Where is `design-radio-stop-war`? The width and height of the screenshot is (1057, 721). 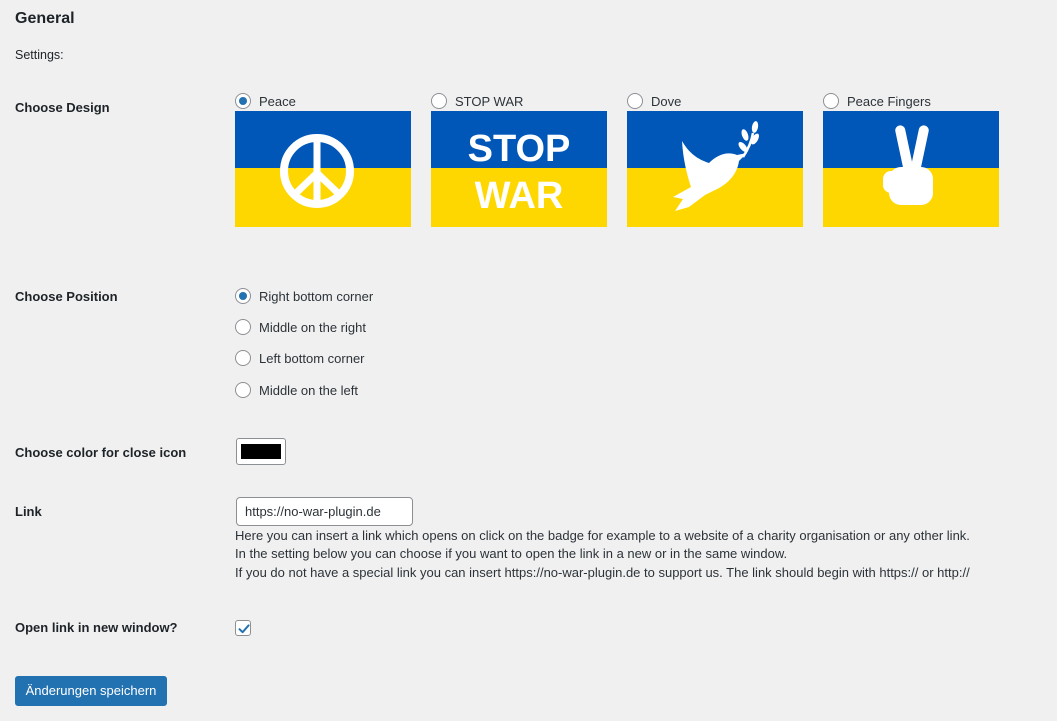
design-radio-stop-war is located at coordinates (439, 101).